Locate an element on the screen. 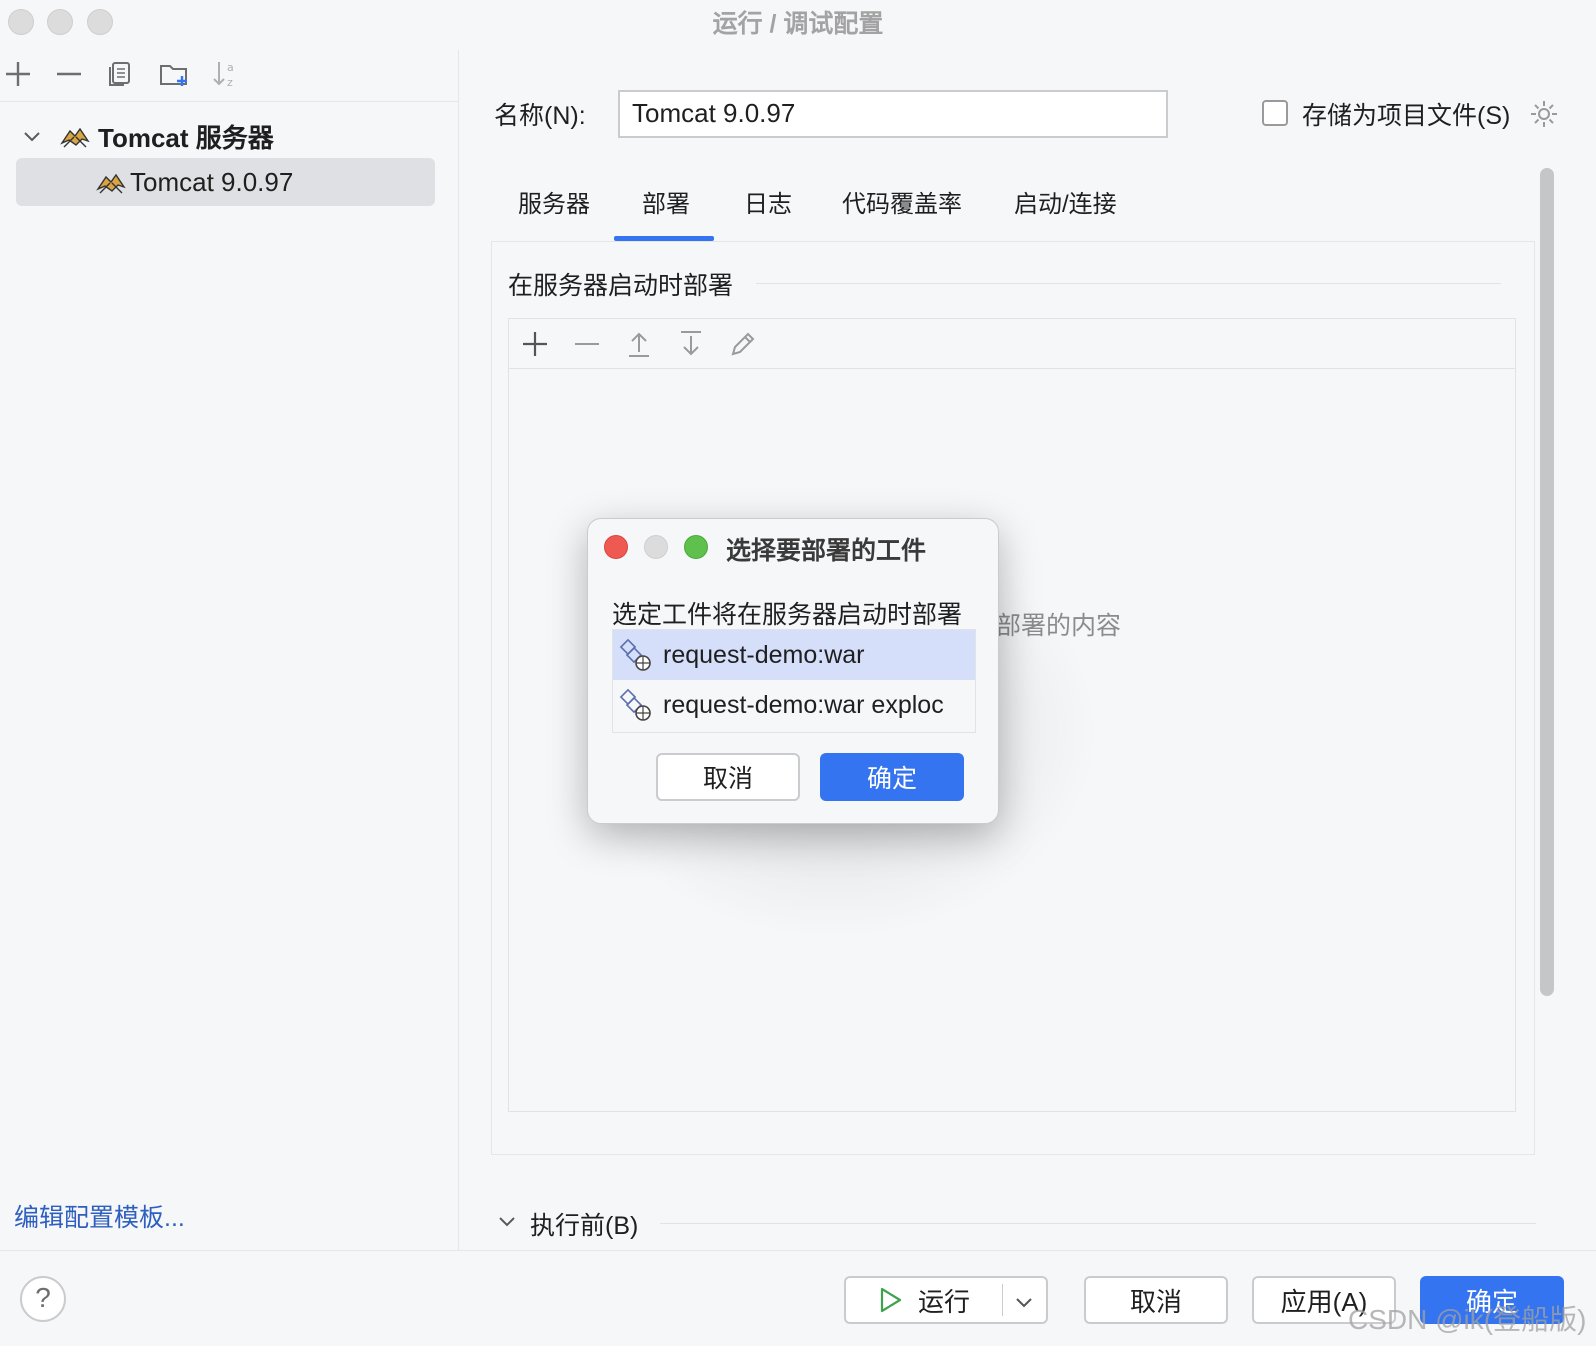 This screenshot has width=1596, height=1346. artifact-row: request-demo:war is located at coordinates (794, 655).